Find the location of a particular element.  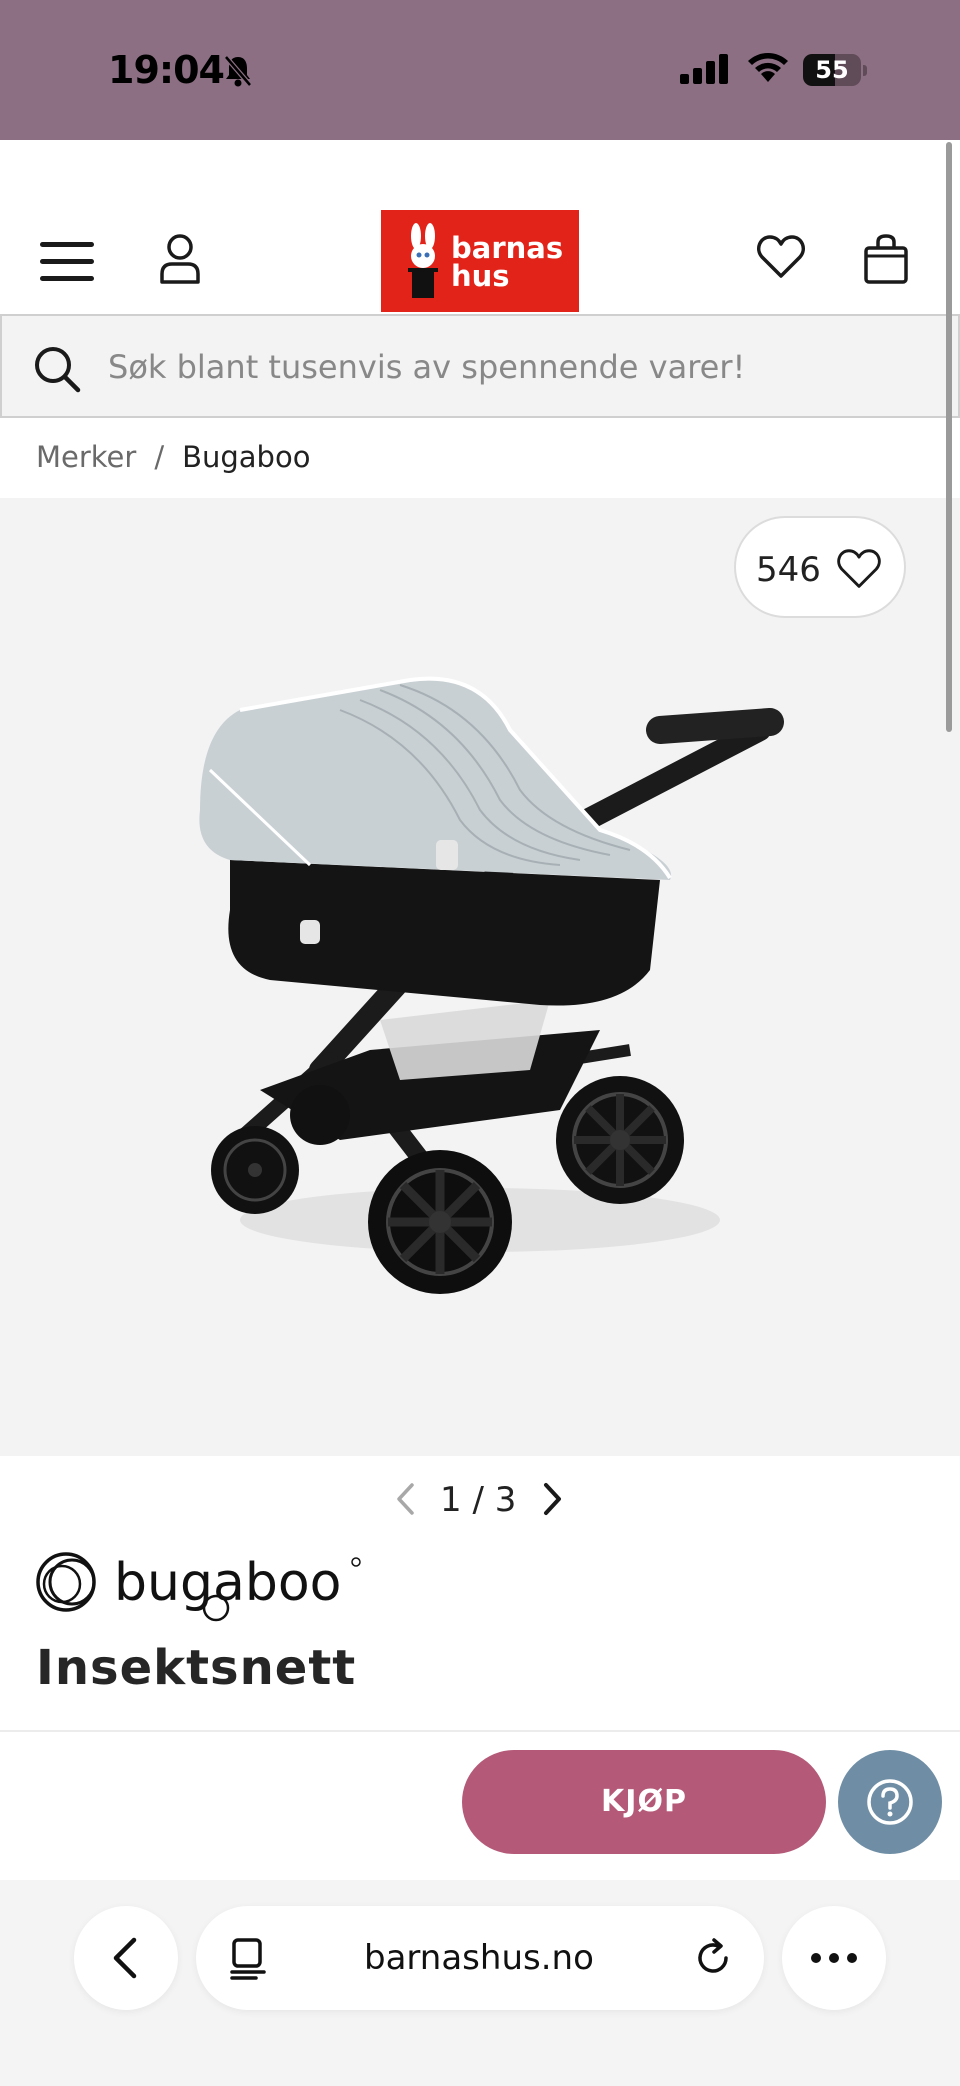

reload-icon is located at coordinates (714, 1958).